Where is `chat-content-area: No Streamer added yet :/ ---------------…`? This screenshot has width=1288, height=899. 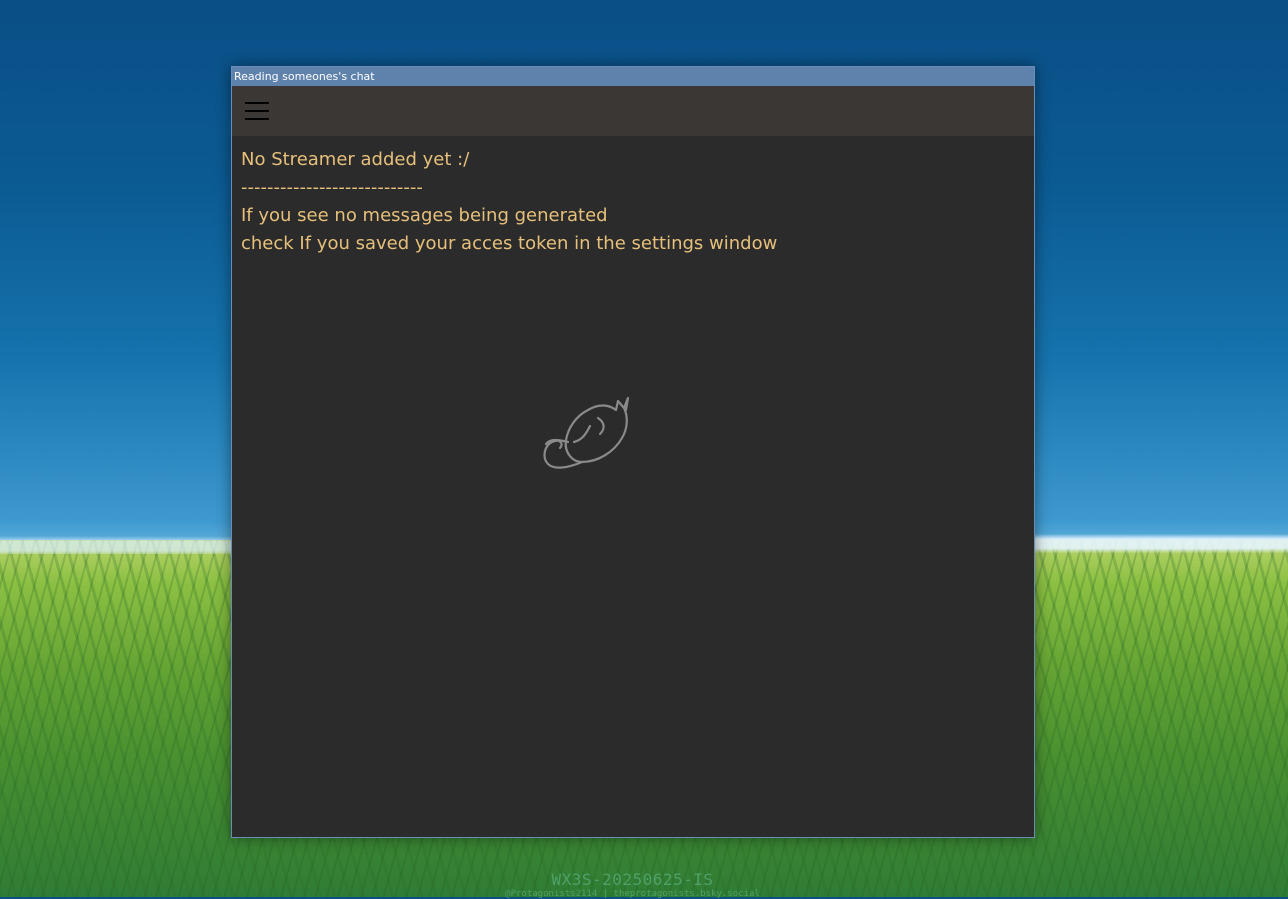 chat-content-area: No Streamer added yet :/ ---------------… is located at coordinates (633, 197).